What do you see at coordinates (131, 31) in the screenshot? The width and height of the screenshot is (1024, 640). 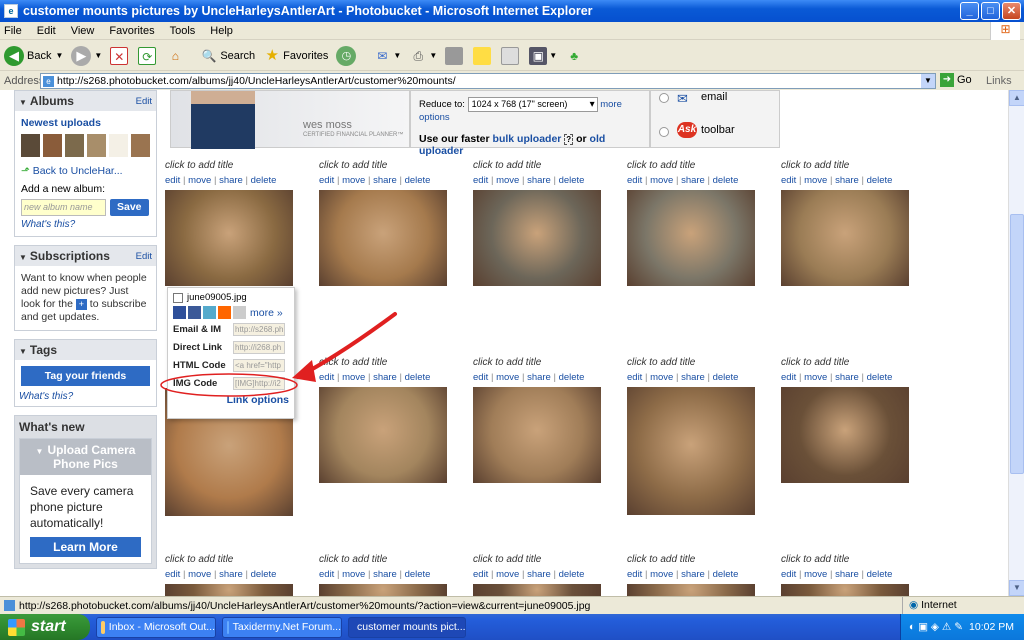 I see `menu-favorites: Favorites` at bounding box center [131, 31].